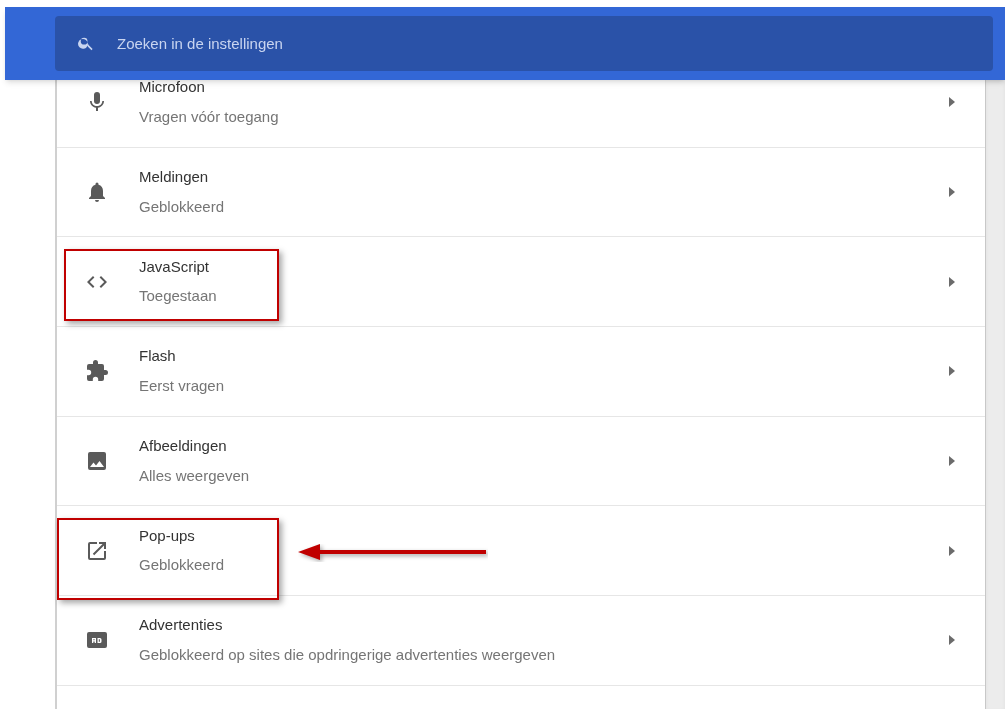 This screenshot has height=709, width=1005. I want to click on settings-row: Microfoon Vragen vóór toegang, so click(521, 114).